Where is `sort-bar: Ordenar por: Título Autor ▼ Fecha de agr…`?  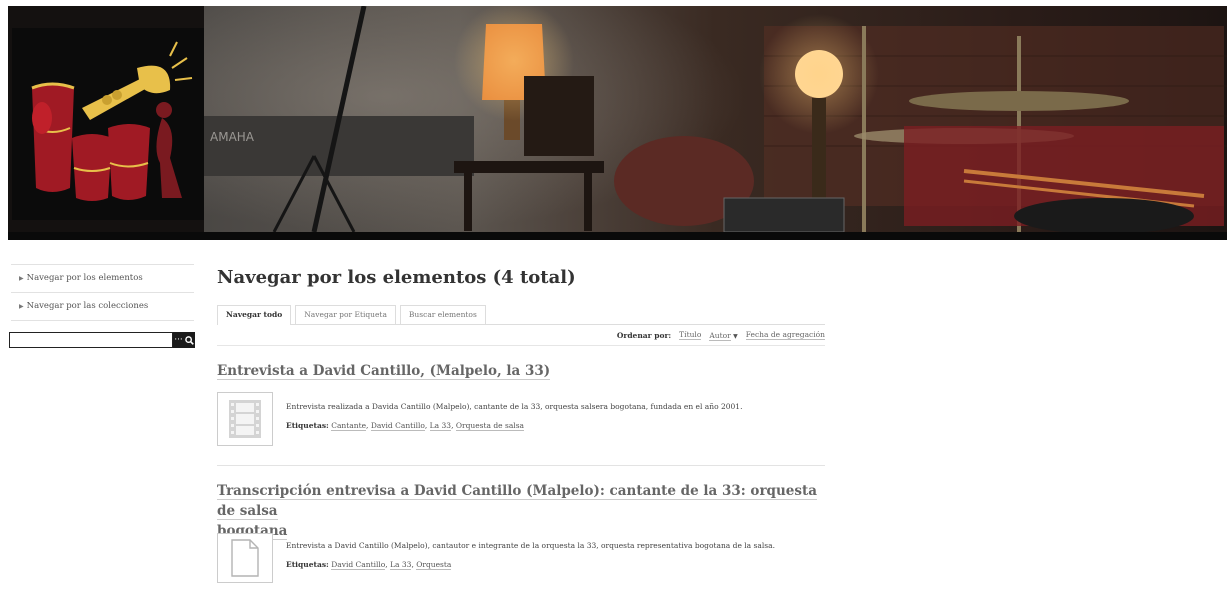 sort-bar: Ordenar por: Título Autor ▼ Fecha de agr… is located at coordinates (521, 335).